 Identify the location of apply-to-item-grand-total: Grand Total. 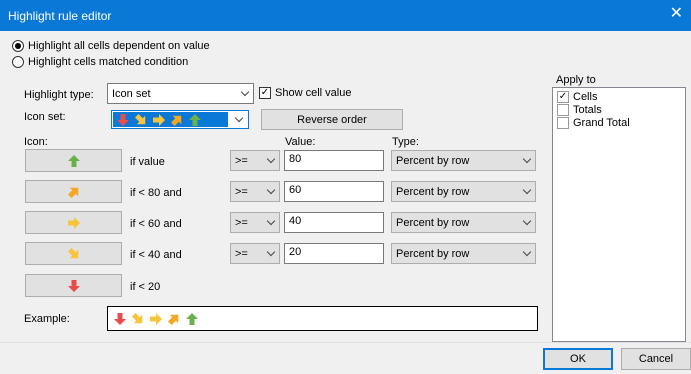
(593, 123).